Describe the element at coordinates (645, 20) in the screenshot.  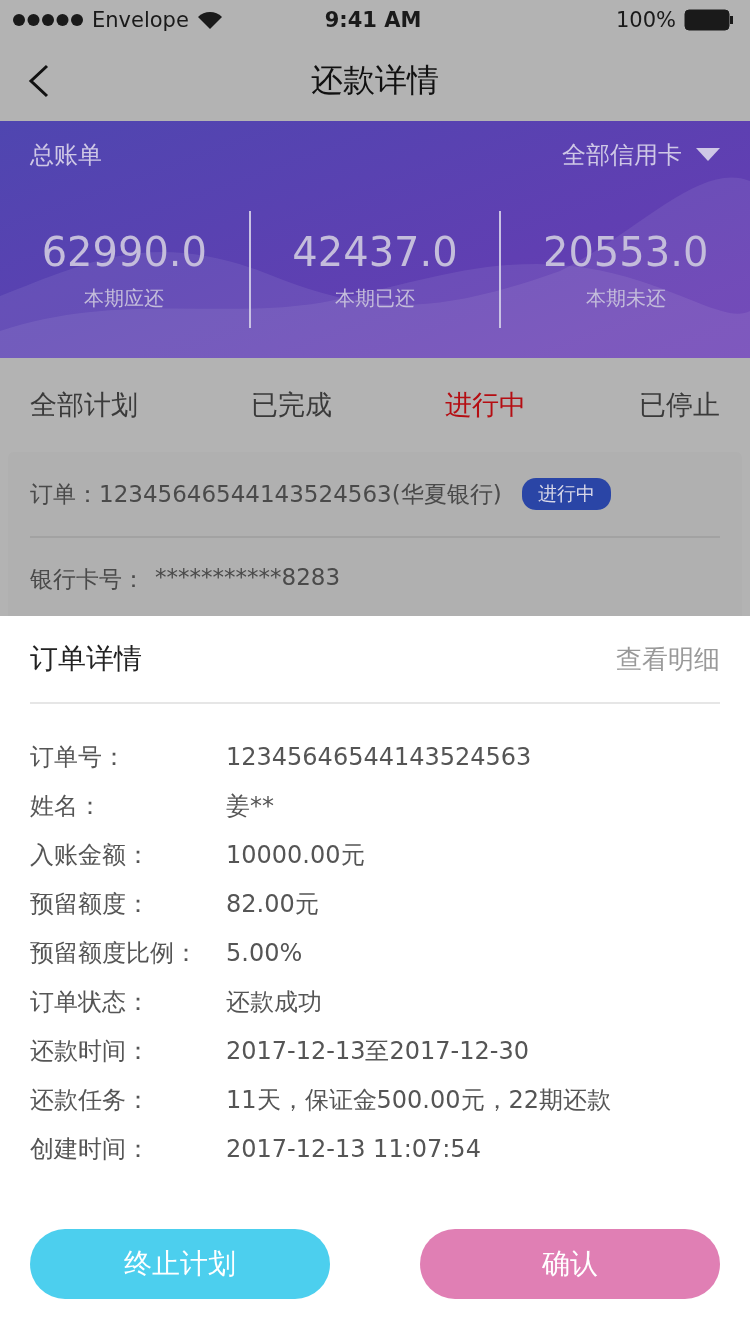
I see `battery-percent: 100%` at that location.